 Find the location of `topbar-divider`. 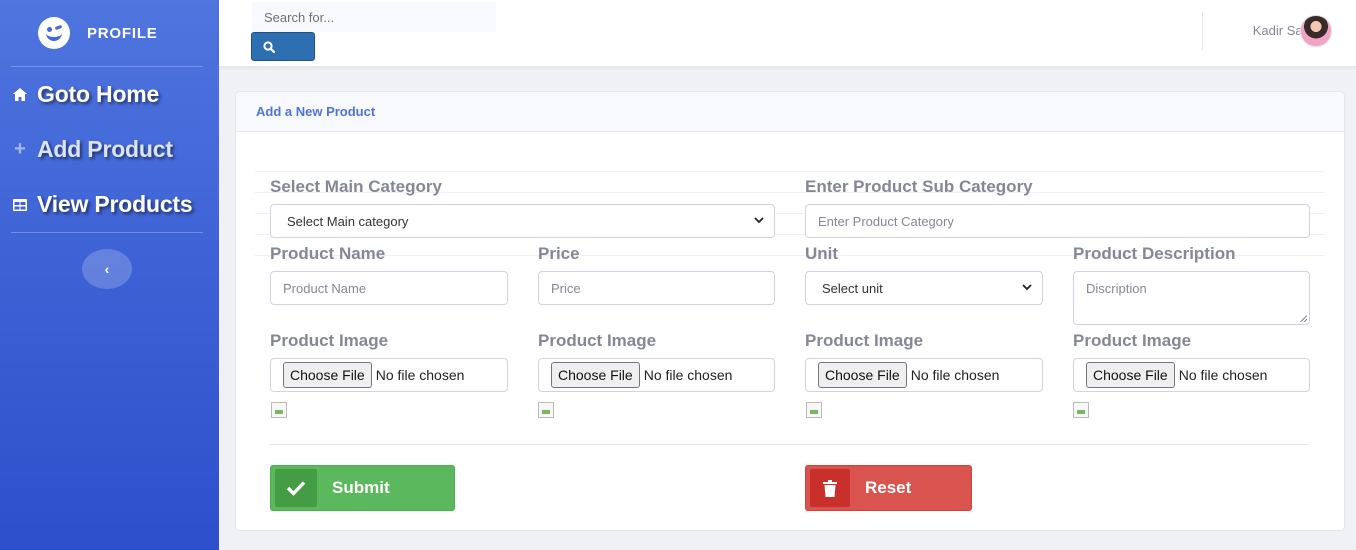

topbar-divider is located at coordinates (1202, 31).